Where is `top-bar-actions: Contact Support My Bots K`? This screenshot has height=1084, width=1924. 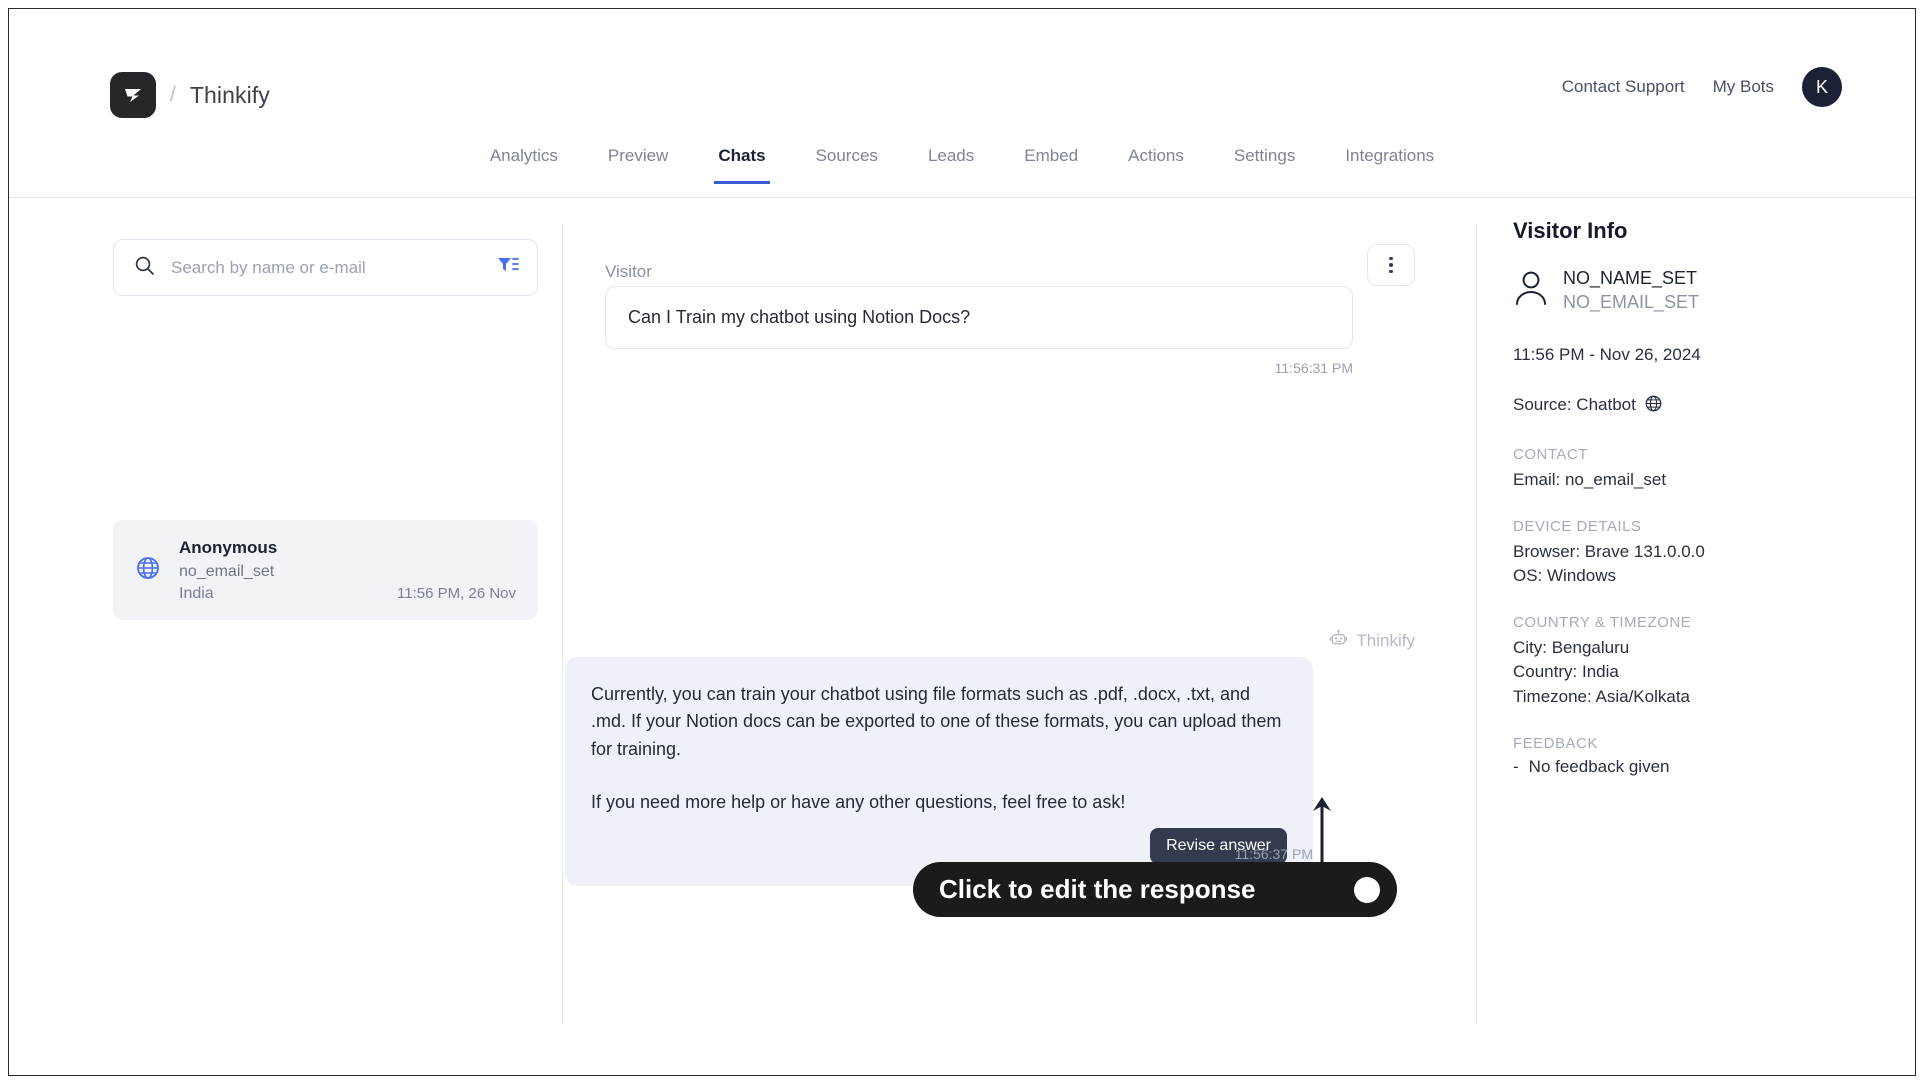 top-bar-actions: Contact Support My Bots K is located at coordinates (1702, 87).